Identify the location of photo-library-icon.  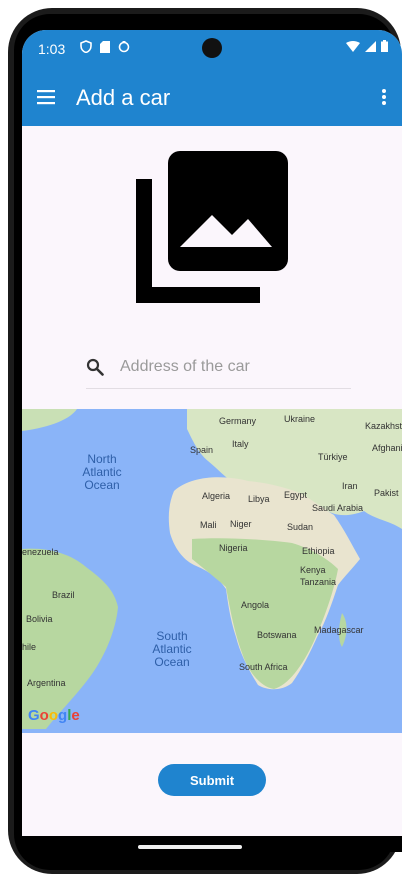
(212, 227).